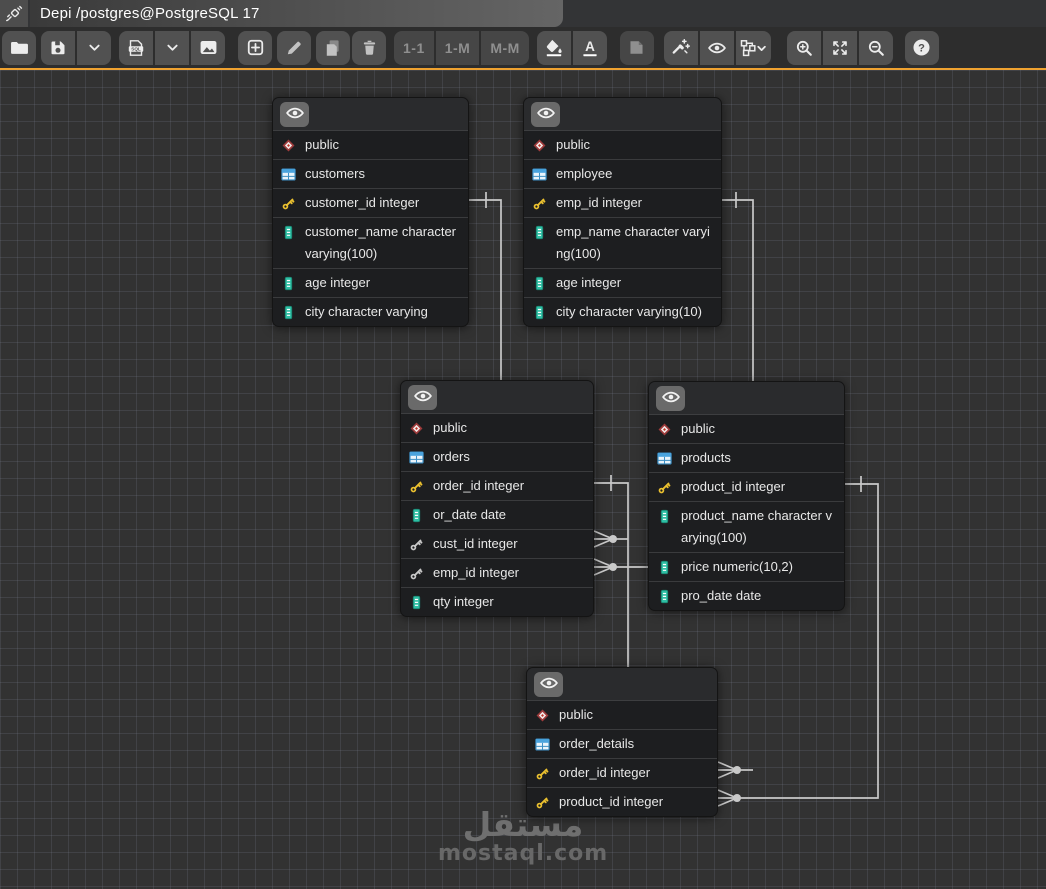 The height and width of the screenshot is (889, 1046). I want to click on fit-icon, so click(840, 48).